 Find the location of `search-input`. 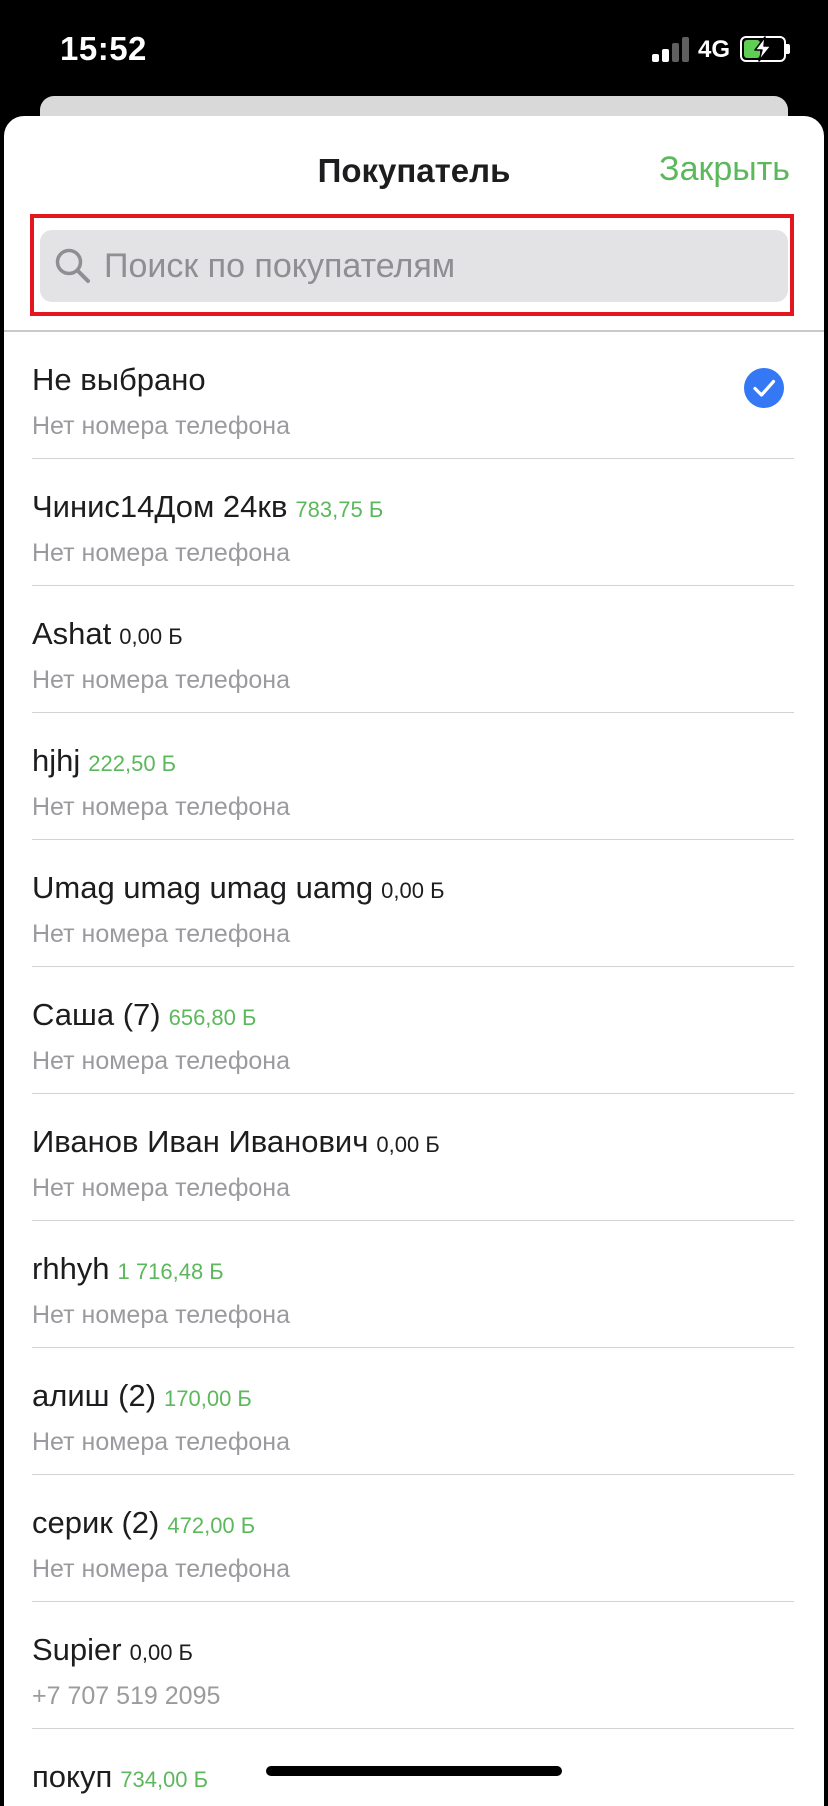

search-input is located at coordinates (439, 266).